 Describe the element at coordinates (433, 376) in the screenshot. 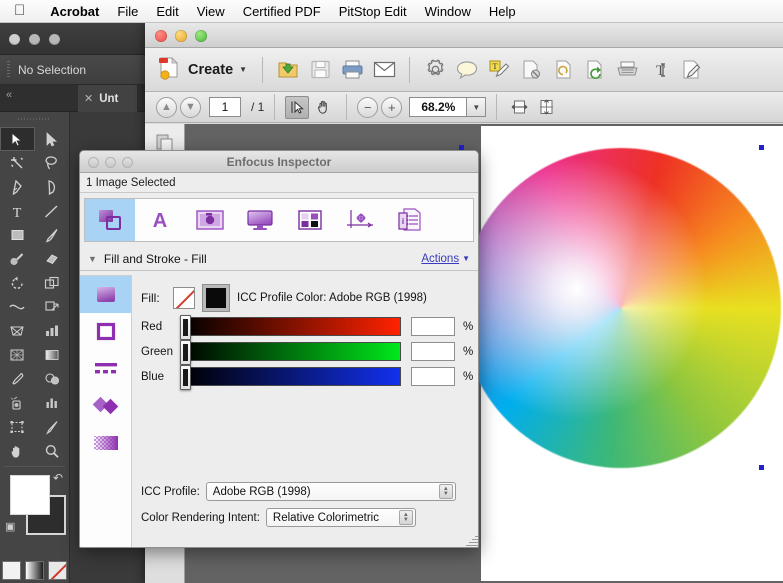

I see `blue-channel-input` at that location.